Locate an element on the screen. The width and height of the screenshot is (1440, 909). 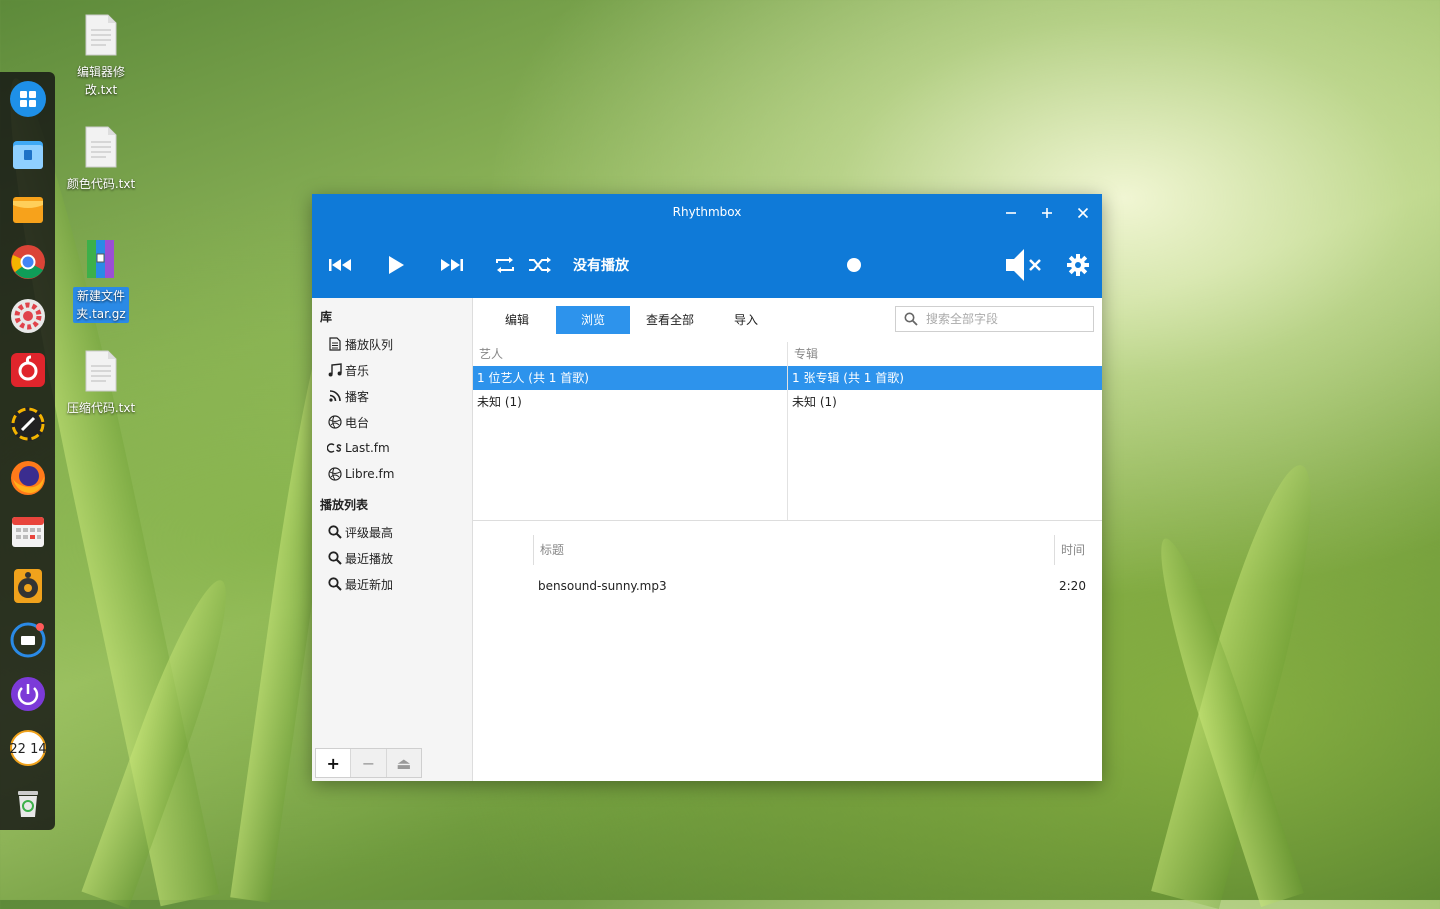
play-button is located at coordinates (396, 265).